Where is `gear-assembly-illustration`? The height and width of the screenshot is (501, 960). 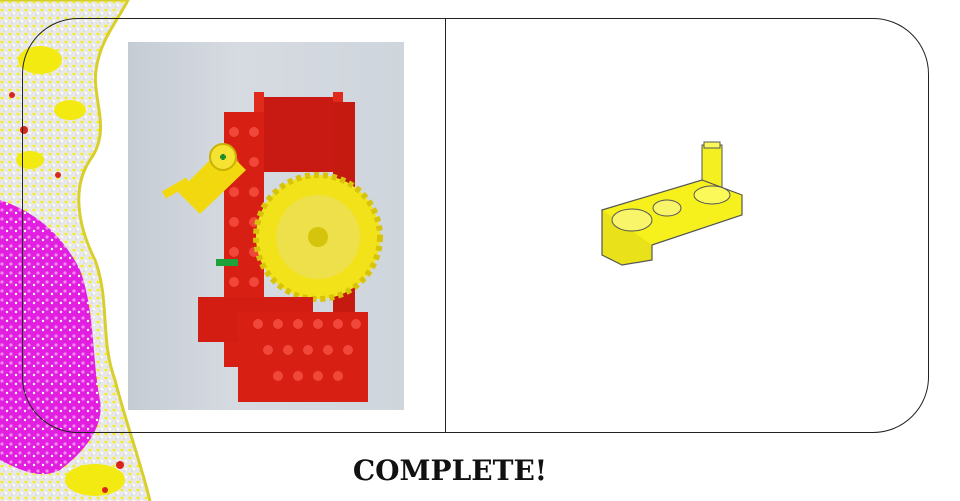 gear-assembly-illustration is located at coordinates (272, 247).